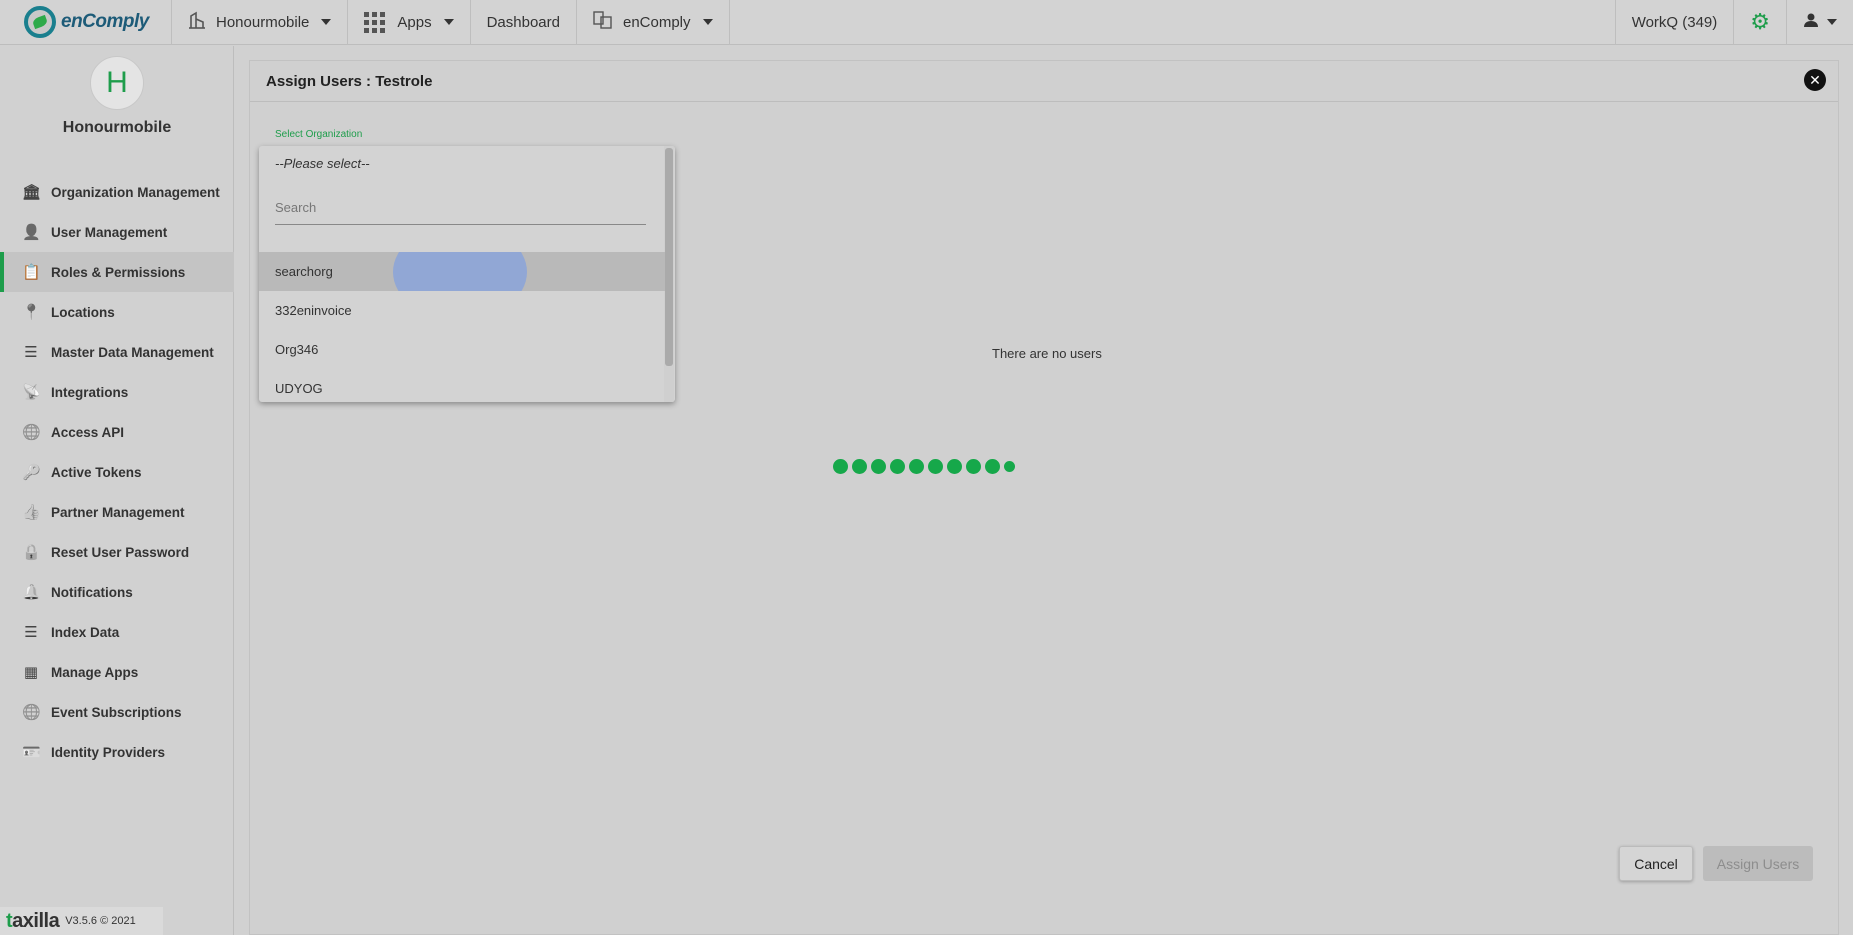  What do you see at coordinates (32, 192) in the screenshot?
I see `bank-icon: 🏛` at bounding box center [32, 192].